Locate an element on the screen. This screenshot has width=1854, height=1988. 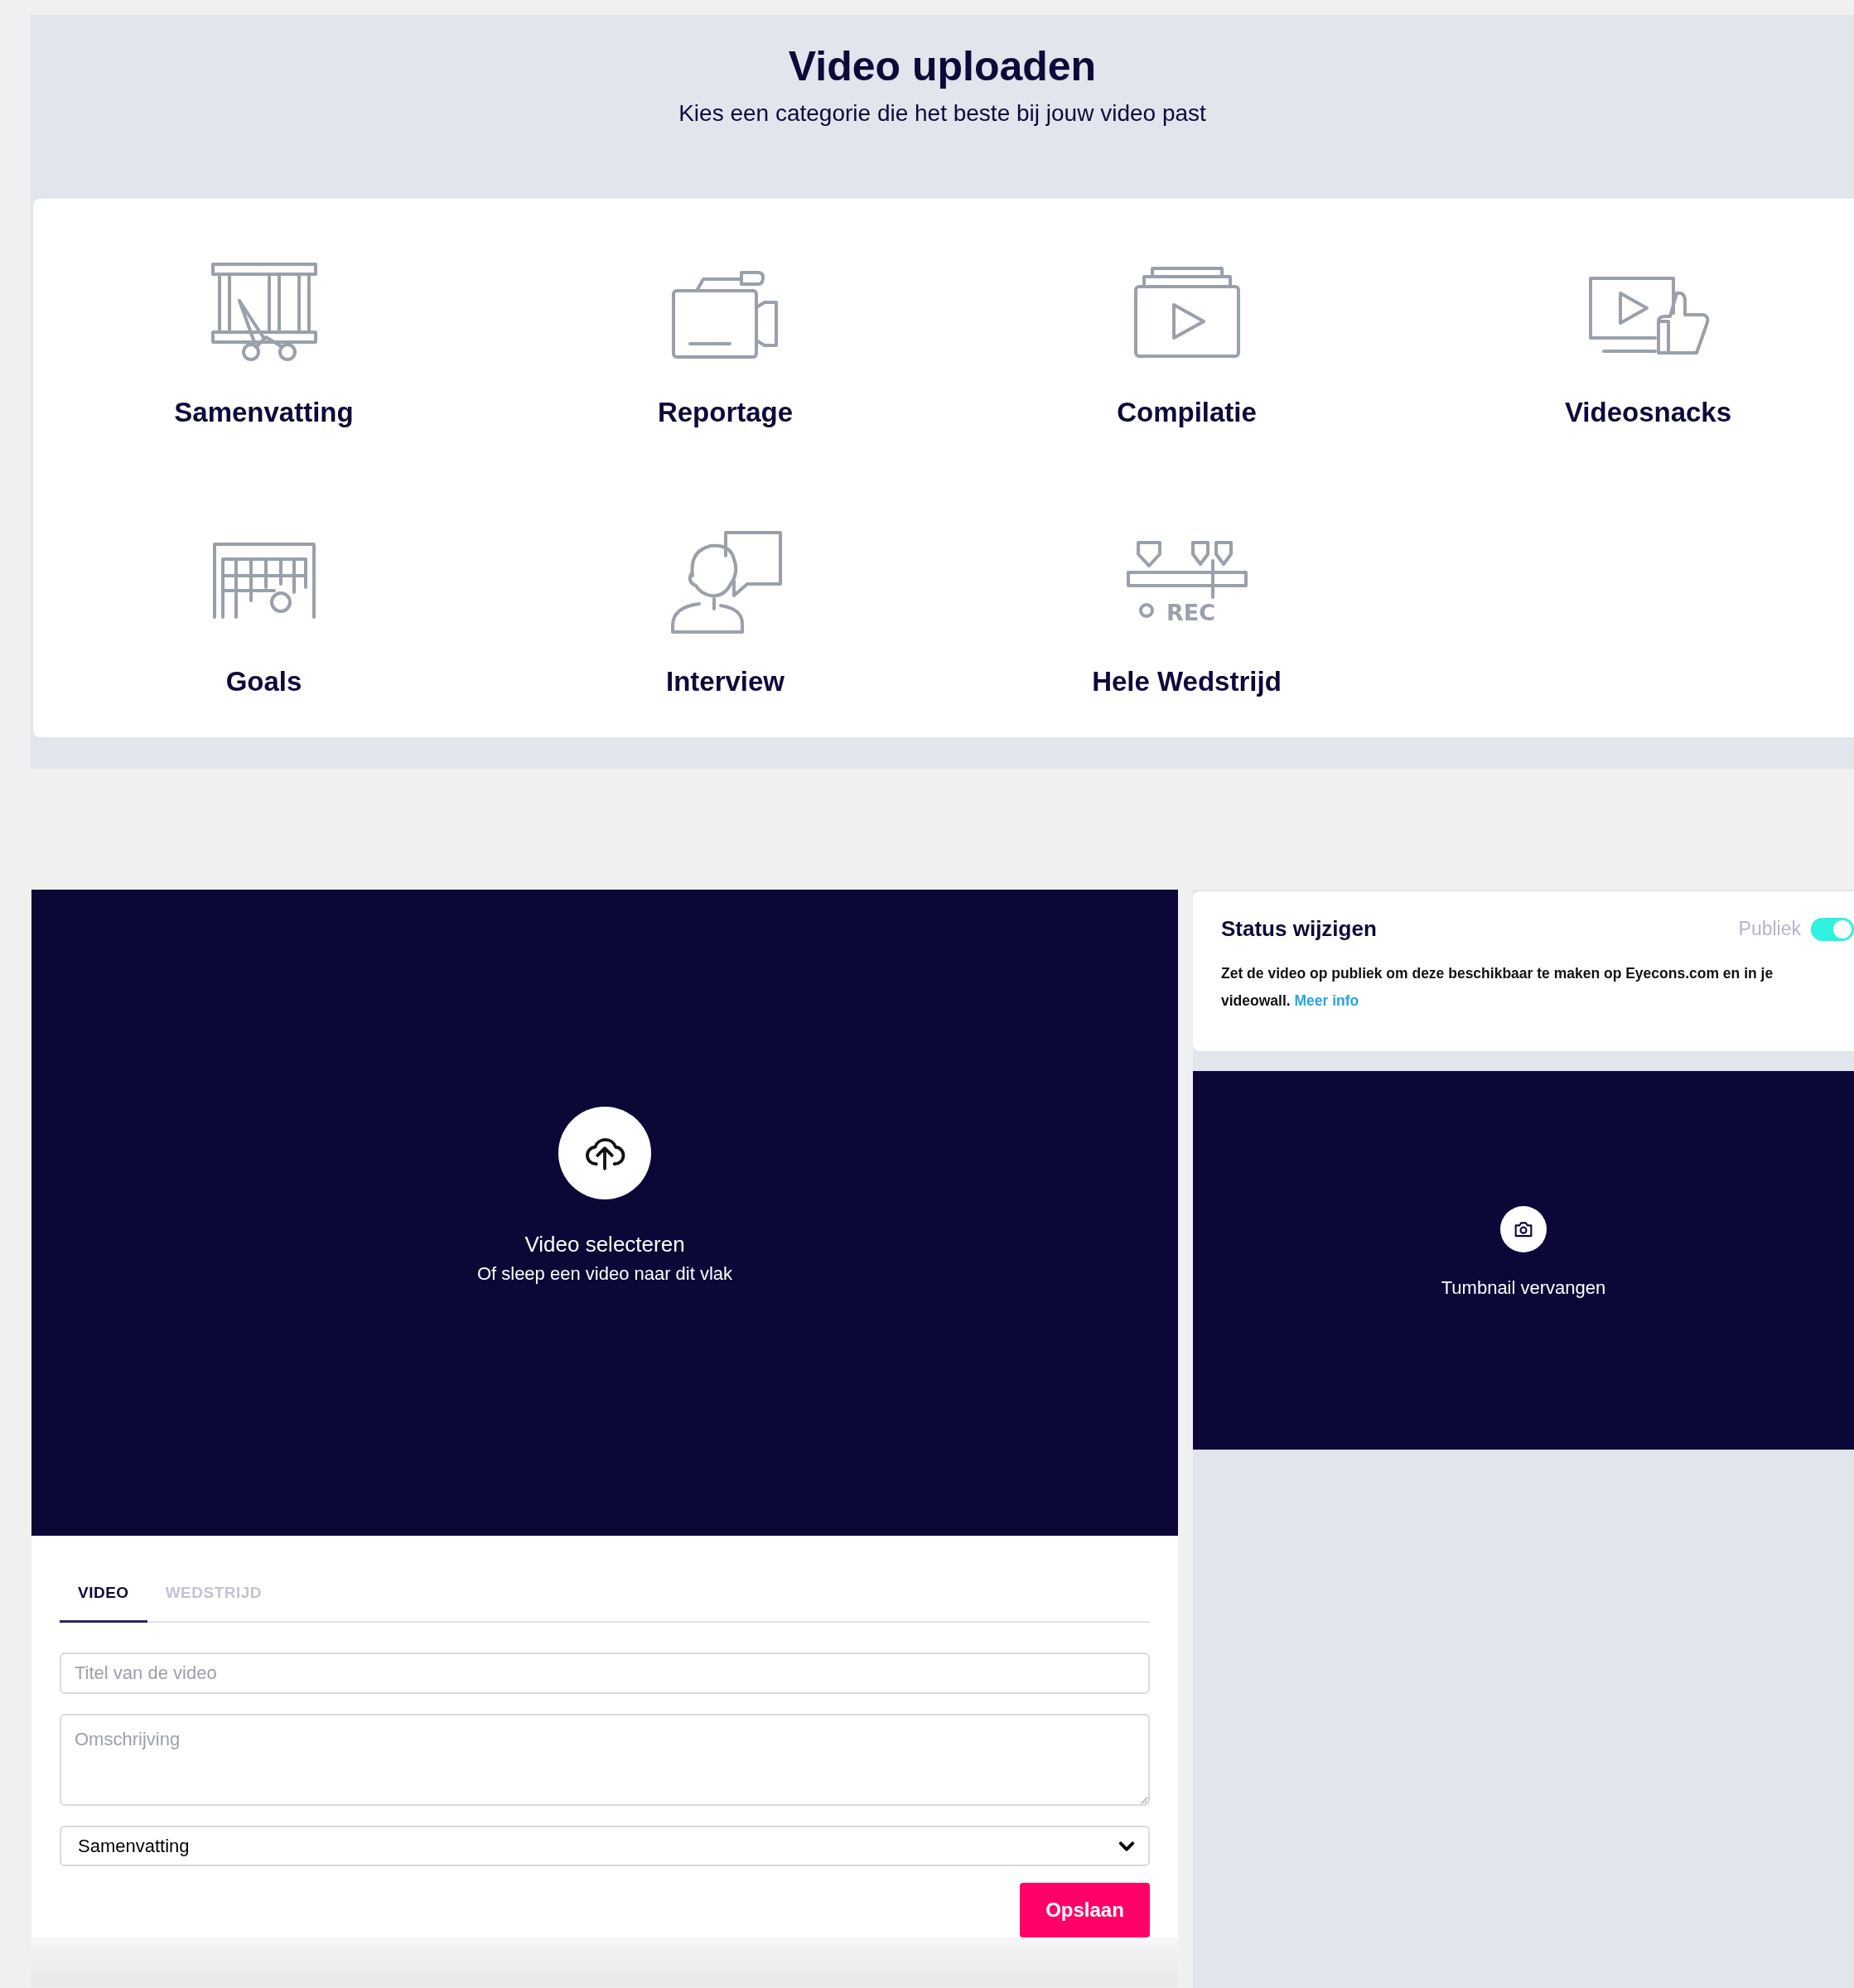
category-label: Goals is located at coordinates (263, 681).